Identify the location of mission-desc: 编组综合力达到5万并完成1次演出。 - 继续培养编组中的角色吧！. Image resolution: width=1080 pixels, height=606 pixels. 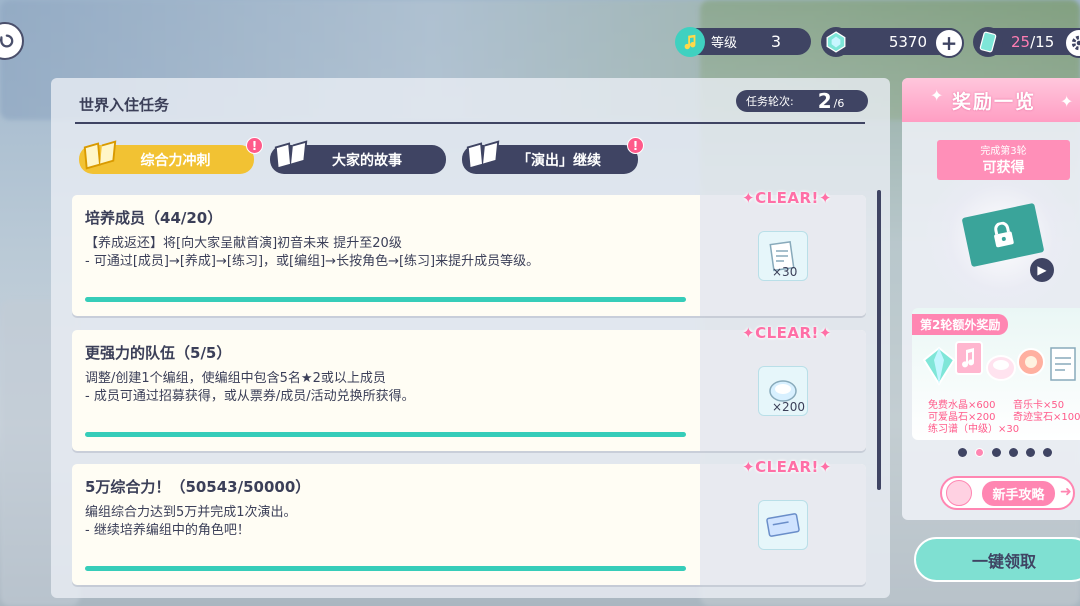
(191, 521).